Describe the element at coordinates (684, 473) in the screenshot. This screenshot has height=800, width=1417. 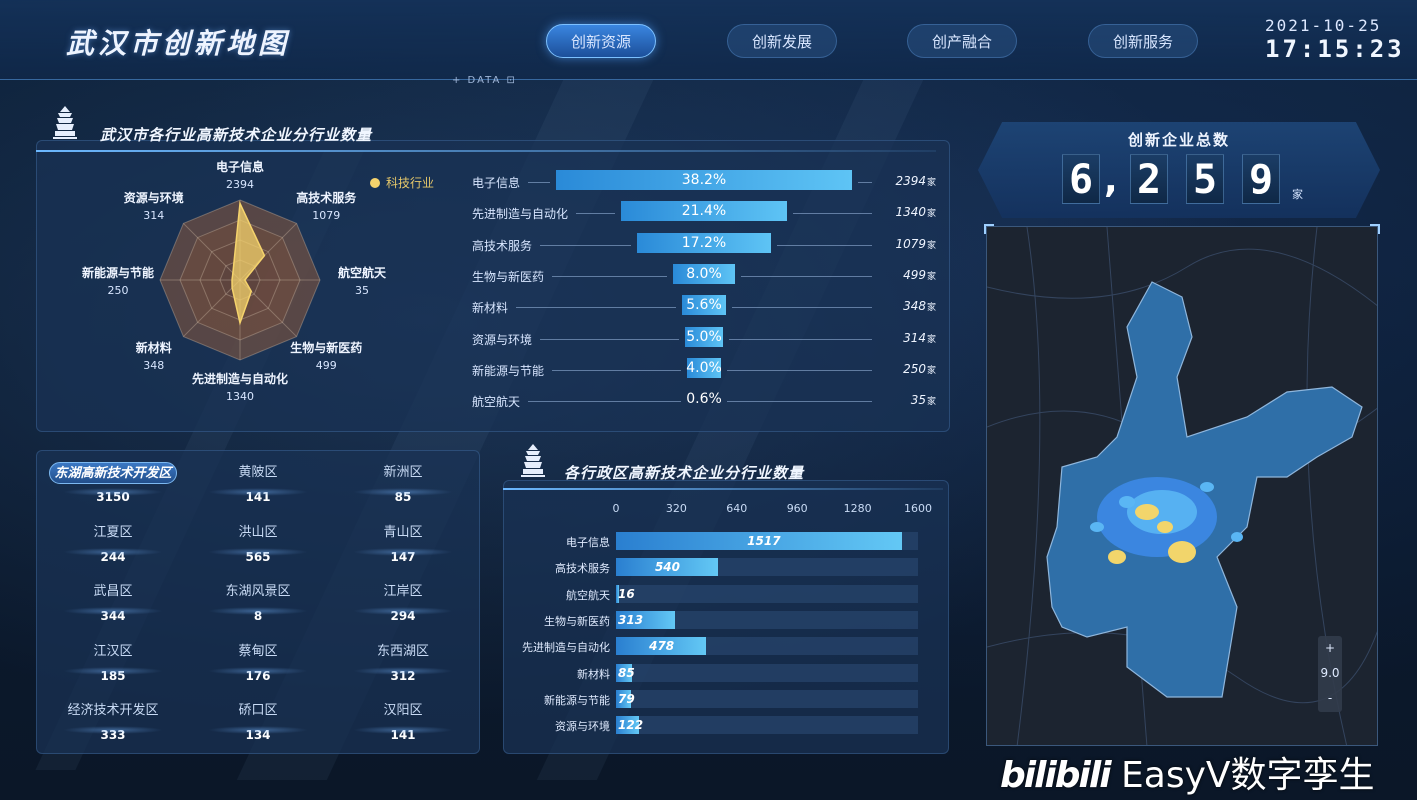
I see `district-panel-title: 各行政区高新技术企业分行业数量` at that location.